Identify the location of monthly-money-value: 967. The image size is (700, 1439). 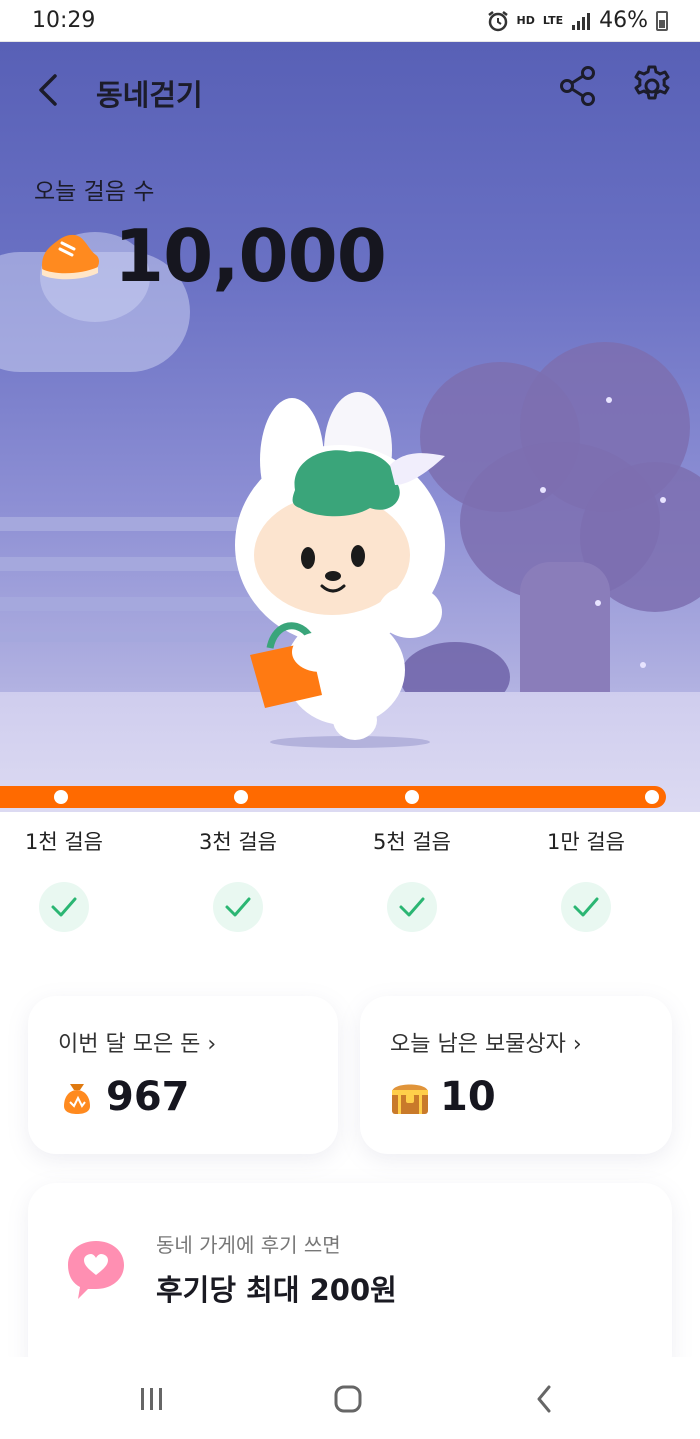
(148, 1097).